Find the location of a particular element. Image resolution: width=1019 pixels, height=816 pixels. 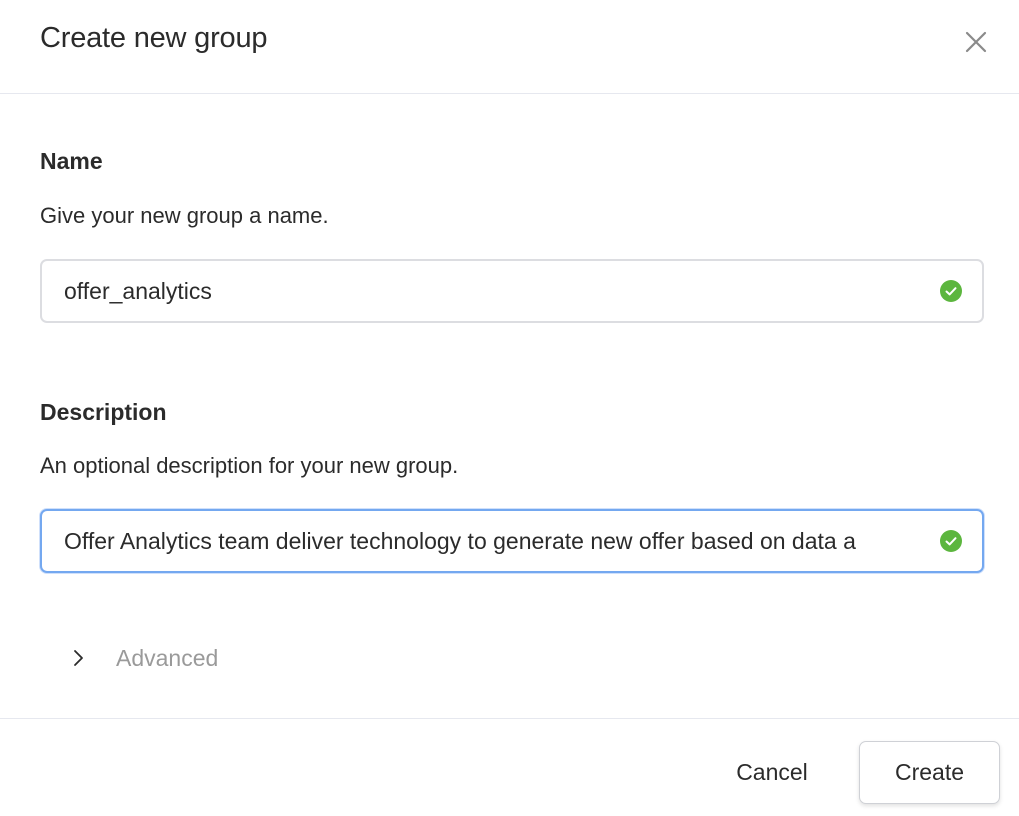

close-button is located at coordinates (976, 42).